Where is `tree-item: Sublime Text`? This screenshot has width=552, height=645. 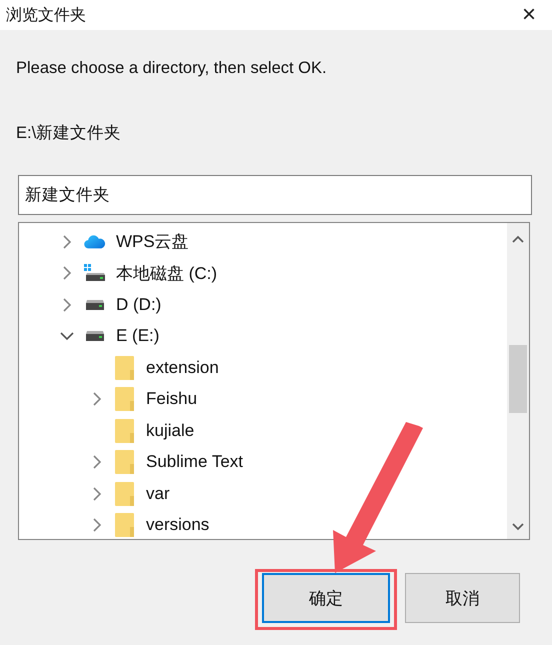 tree-item: Sublime Text is located at coordinates (195, 462).